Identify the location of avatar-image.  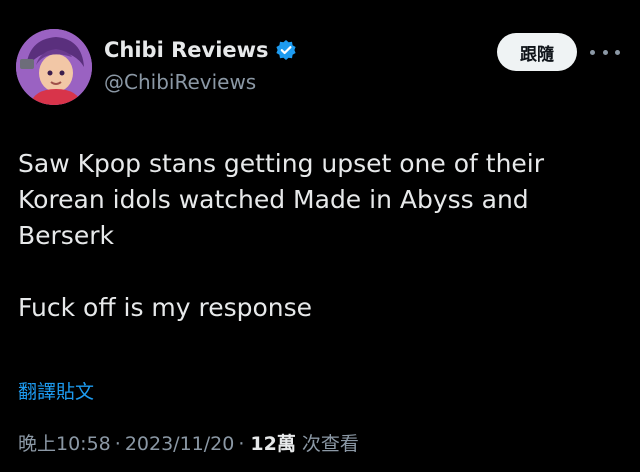
(54, 67).